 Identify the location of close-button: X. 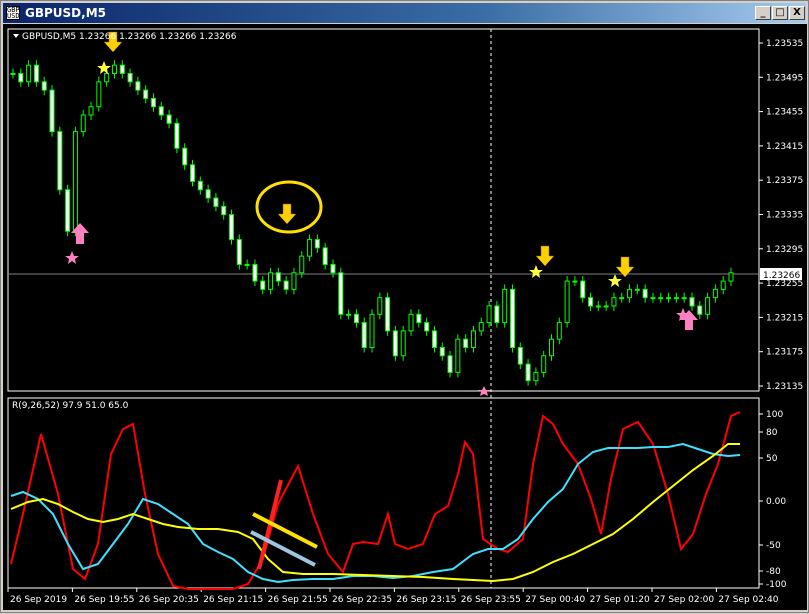
(797, 13).